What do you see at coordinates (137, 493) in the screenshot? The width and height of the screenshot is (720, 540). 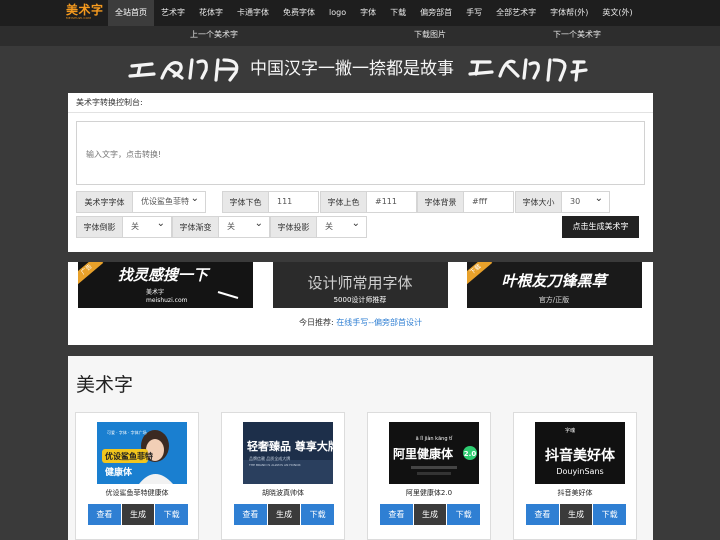 I see `font-name: 优设鲨鱼菲特健康体` at bounding box center [137, 493].